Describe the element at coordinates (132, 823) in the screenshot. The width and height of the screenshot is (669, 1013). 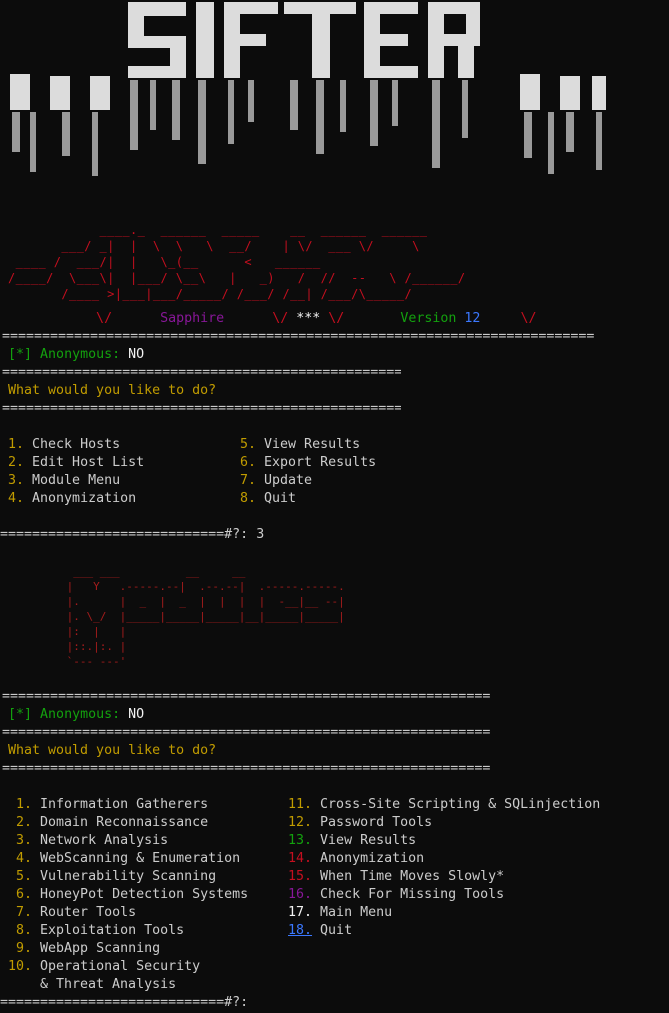
I see `module-item-domain-reconnaissance: 2. Domain Reconnaissance` at that location.